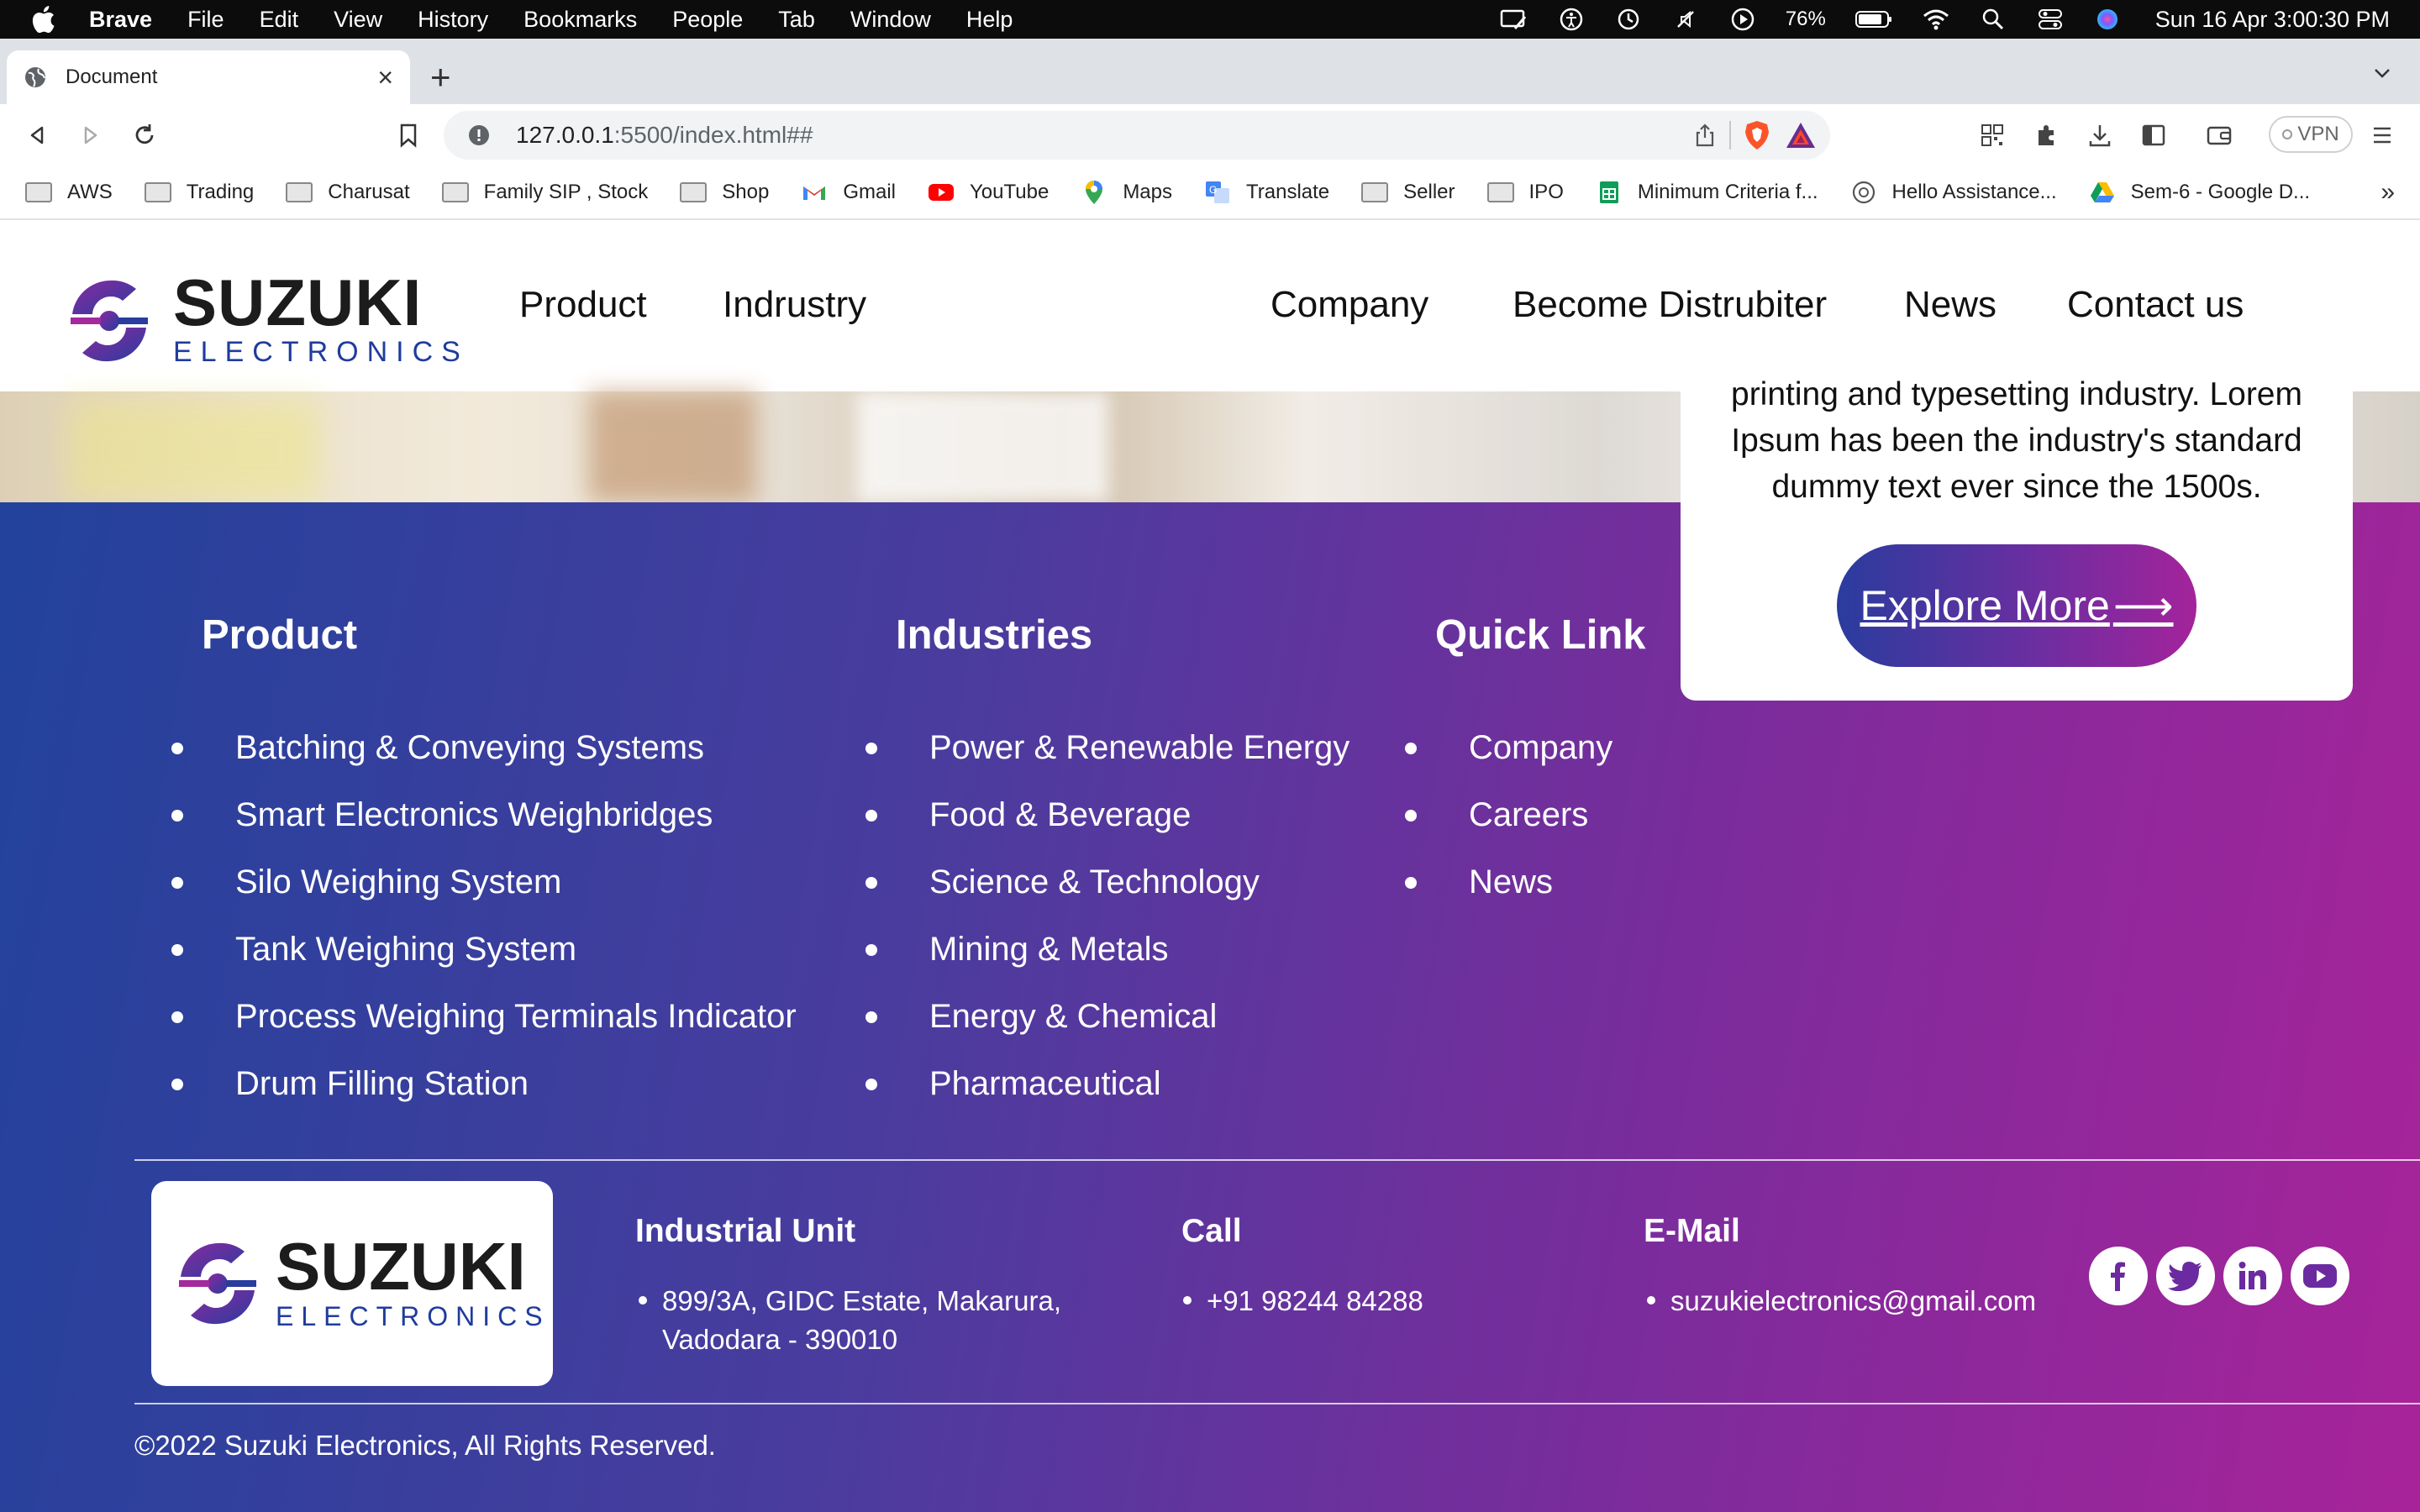  Describe the element at coordinates (2016, 605) in the screenshot. I see `explore-more-button: Explore More ⟶` at that location.